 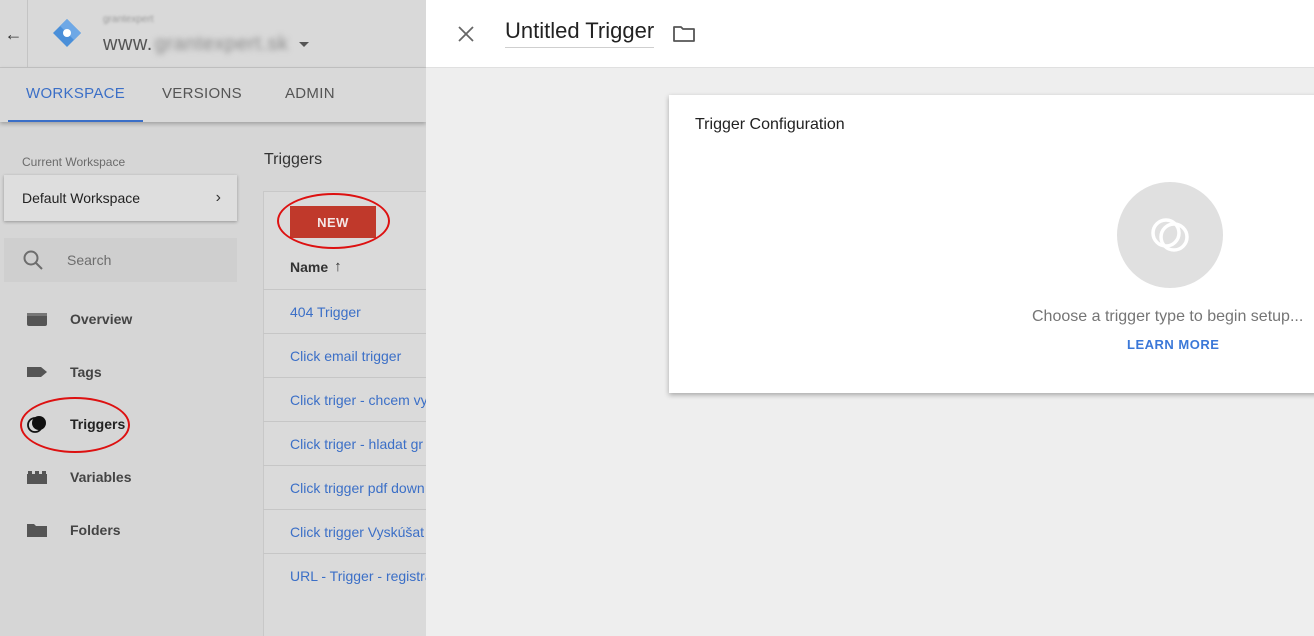 I want to click on account-name: grantexpert, so click(x=128, y=19).